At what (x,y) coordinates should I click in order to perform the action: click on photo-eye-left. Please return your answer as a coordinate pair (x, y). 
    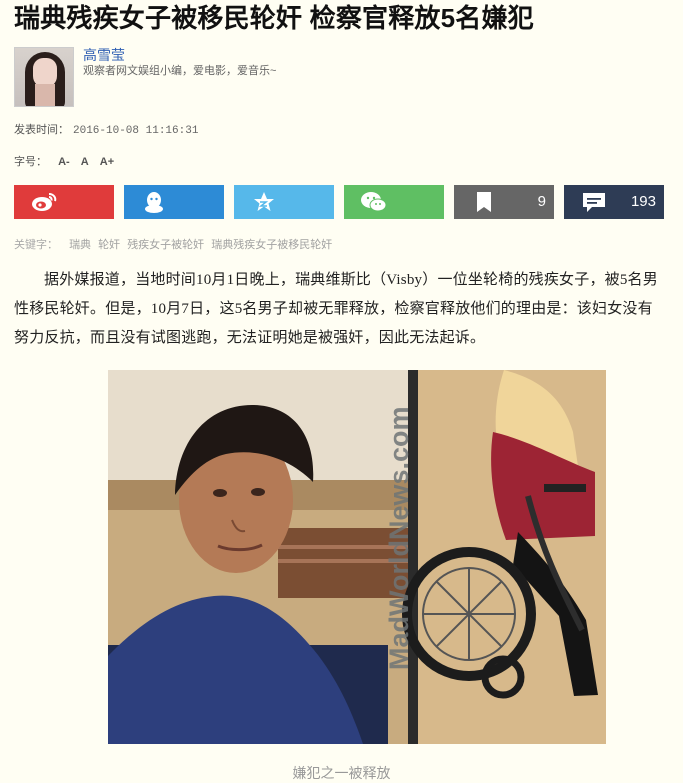
    Looking at the image, I should click on (220, 493).